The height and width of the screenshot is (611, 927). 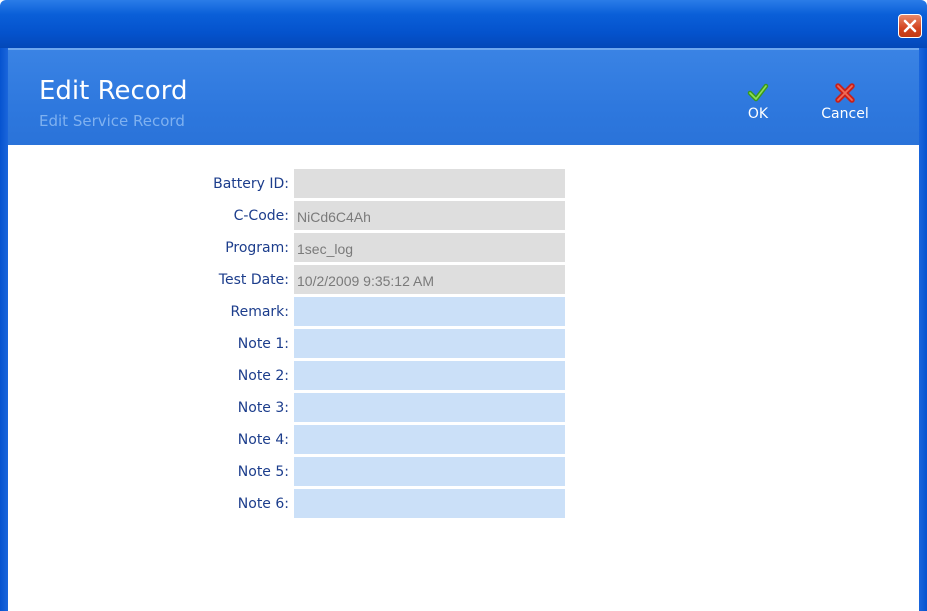 What do you see at coordinates (429, 311) in the screenshot?
I see `remark-field` at bounding box center [429, 311].